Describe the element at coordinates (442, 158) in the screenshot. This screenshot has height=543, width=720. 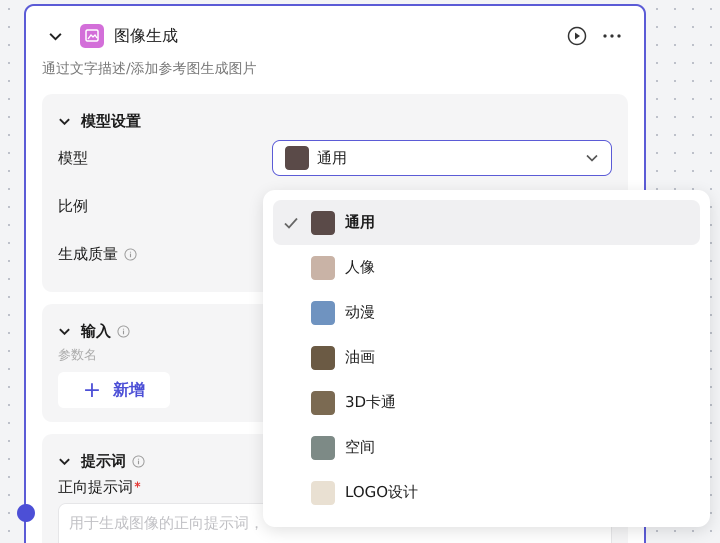
I see `model-select: 通用` at that location.